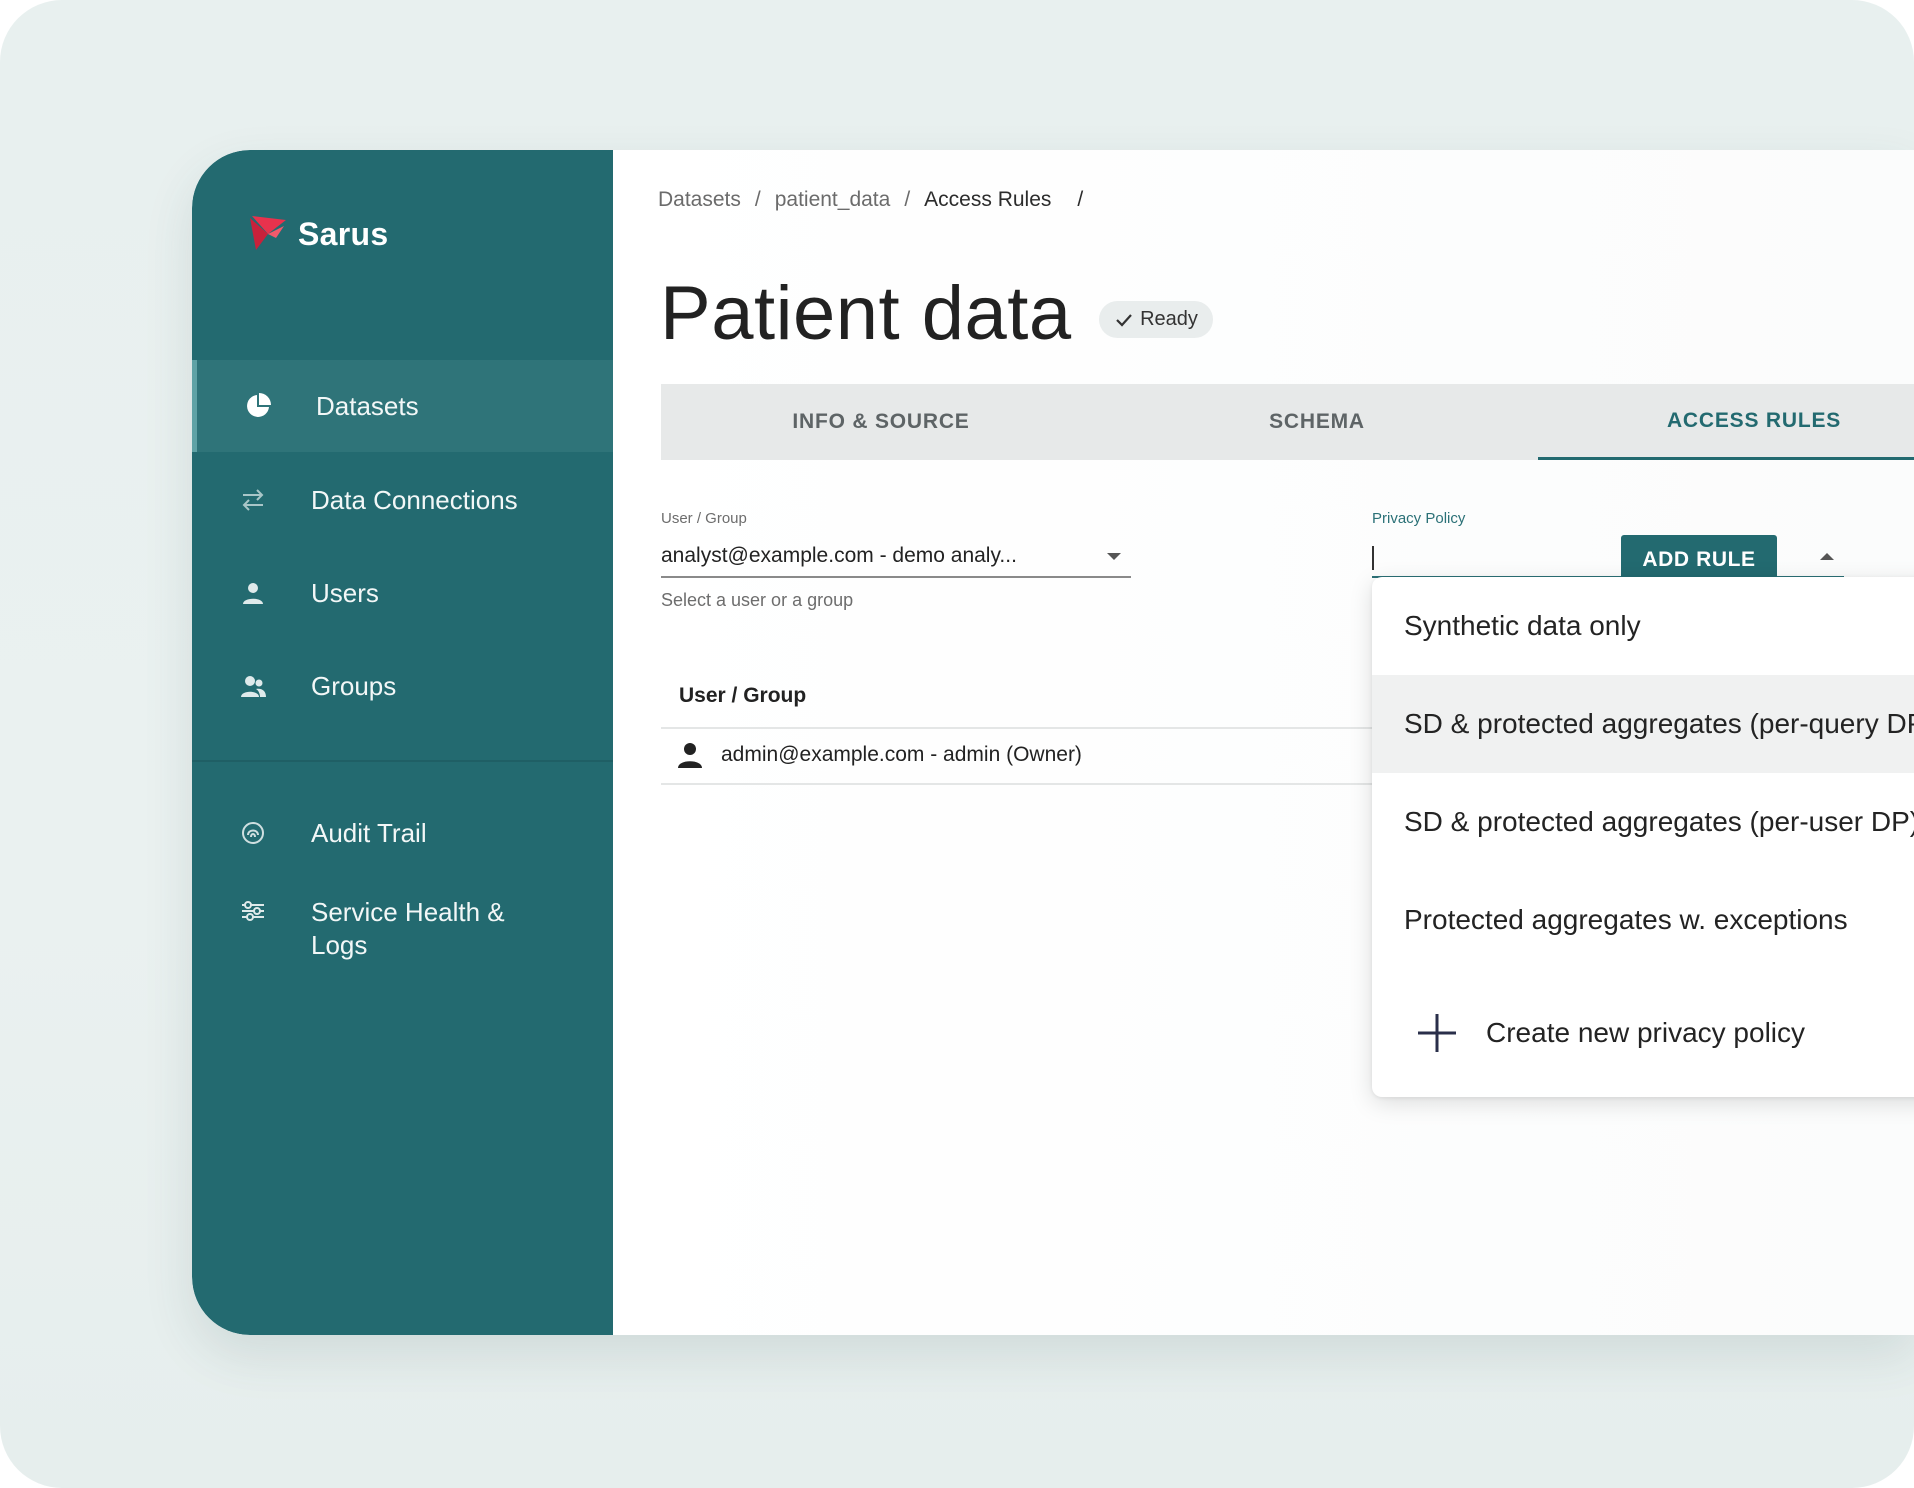  What do you see at coordinates (1114, 556) in the screenshot?
I see `caret-down-icon` at bounding box center [1114, 556].